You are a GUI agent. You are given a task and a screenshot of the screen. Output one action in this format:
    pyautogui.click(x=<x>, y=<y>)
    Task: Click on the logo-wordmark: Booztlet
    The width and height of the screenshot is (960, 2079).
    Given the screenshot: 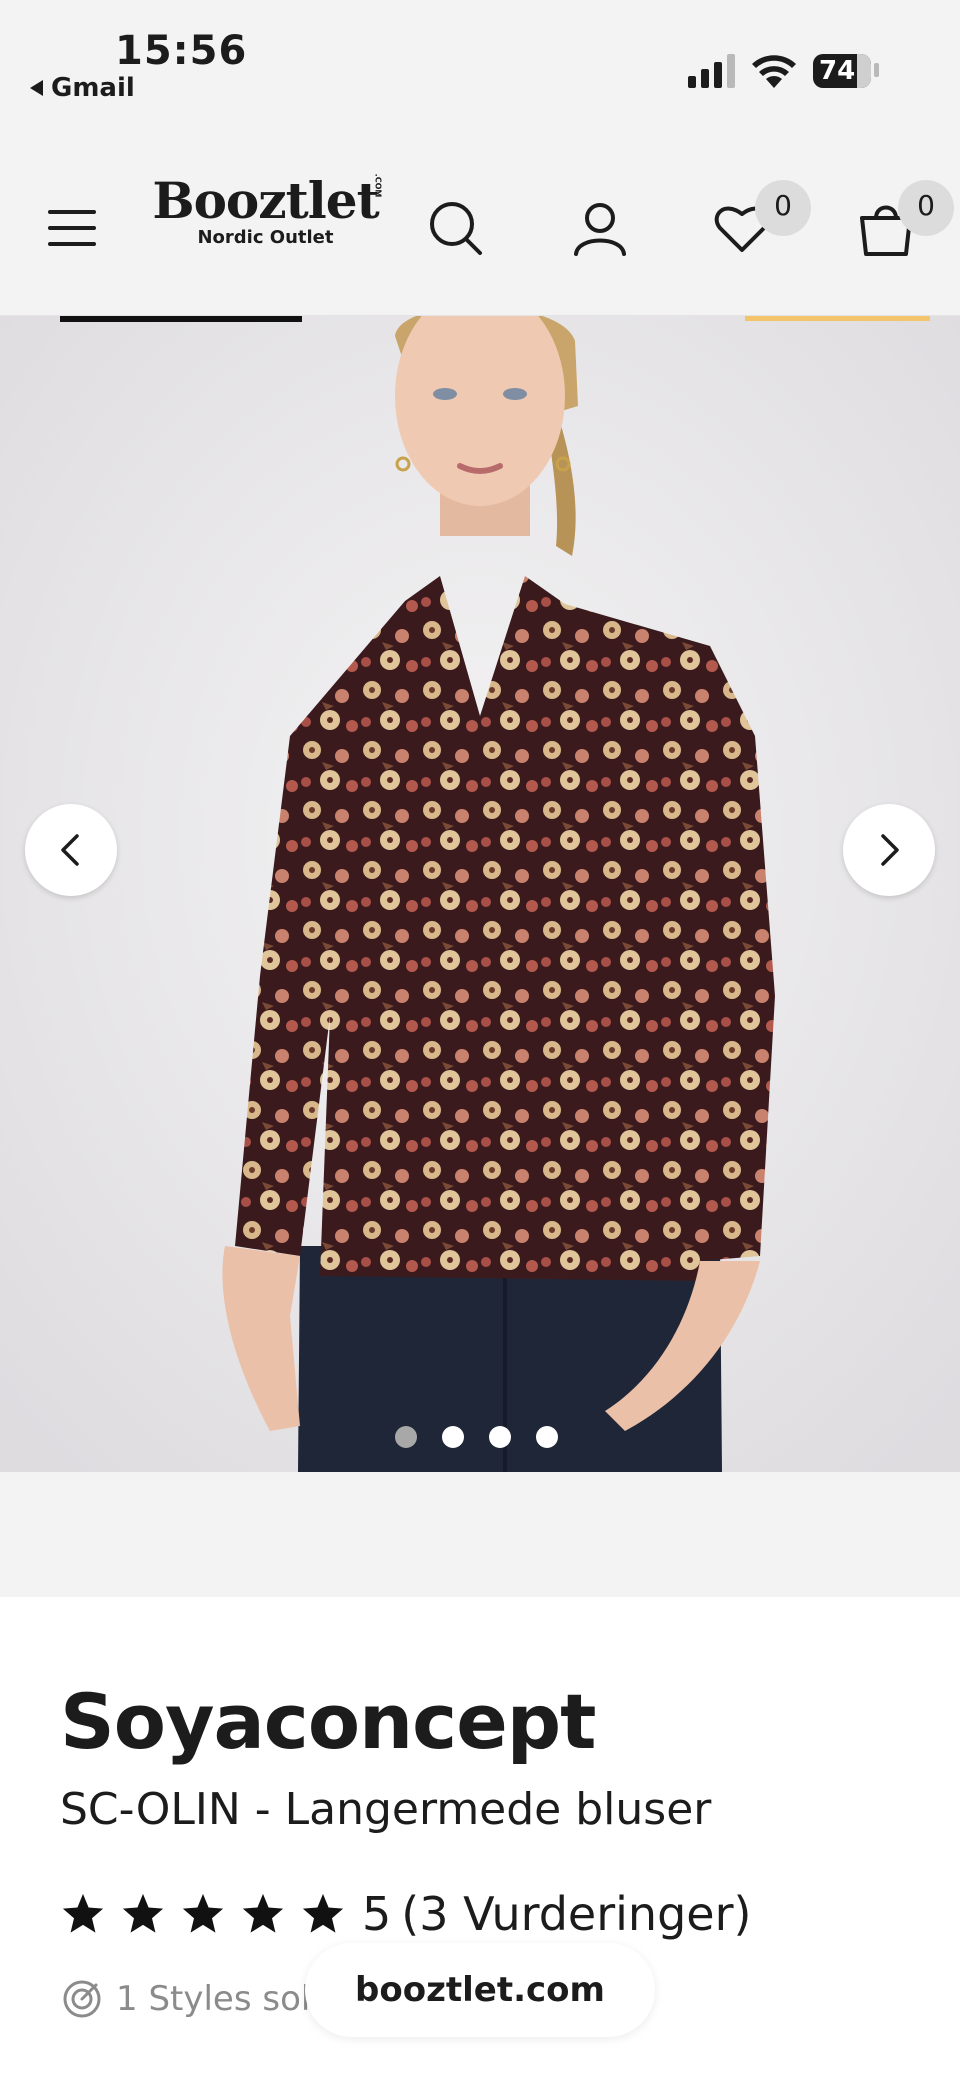 What is the action you would take?
    pyautogui.click(x=265, y=200)
    